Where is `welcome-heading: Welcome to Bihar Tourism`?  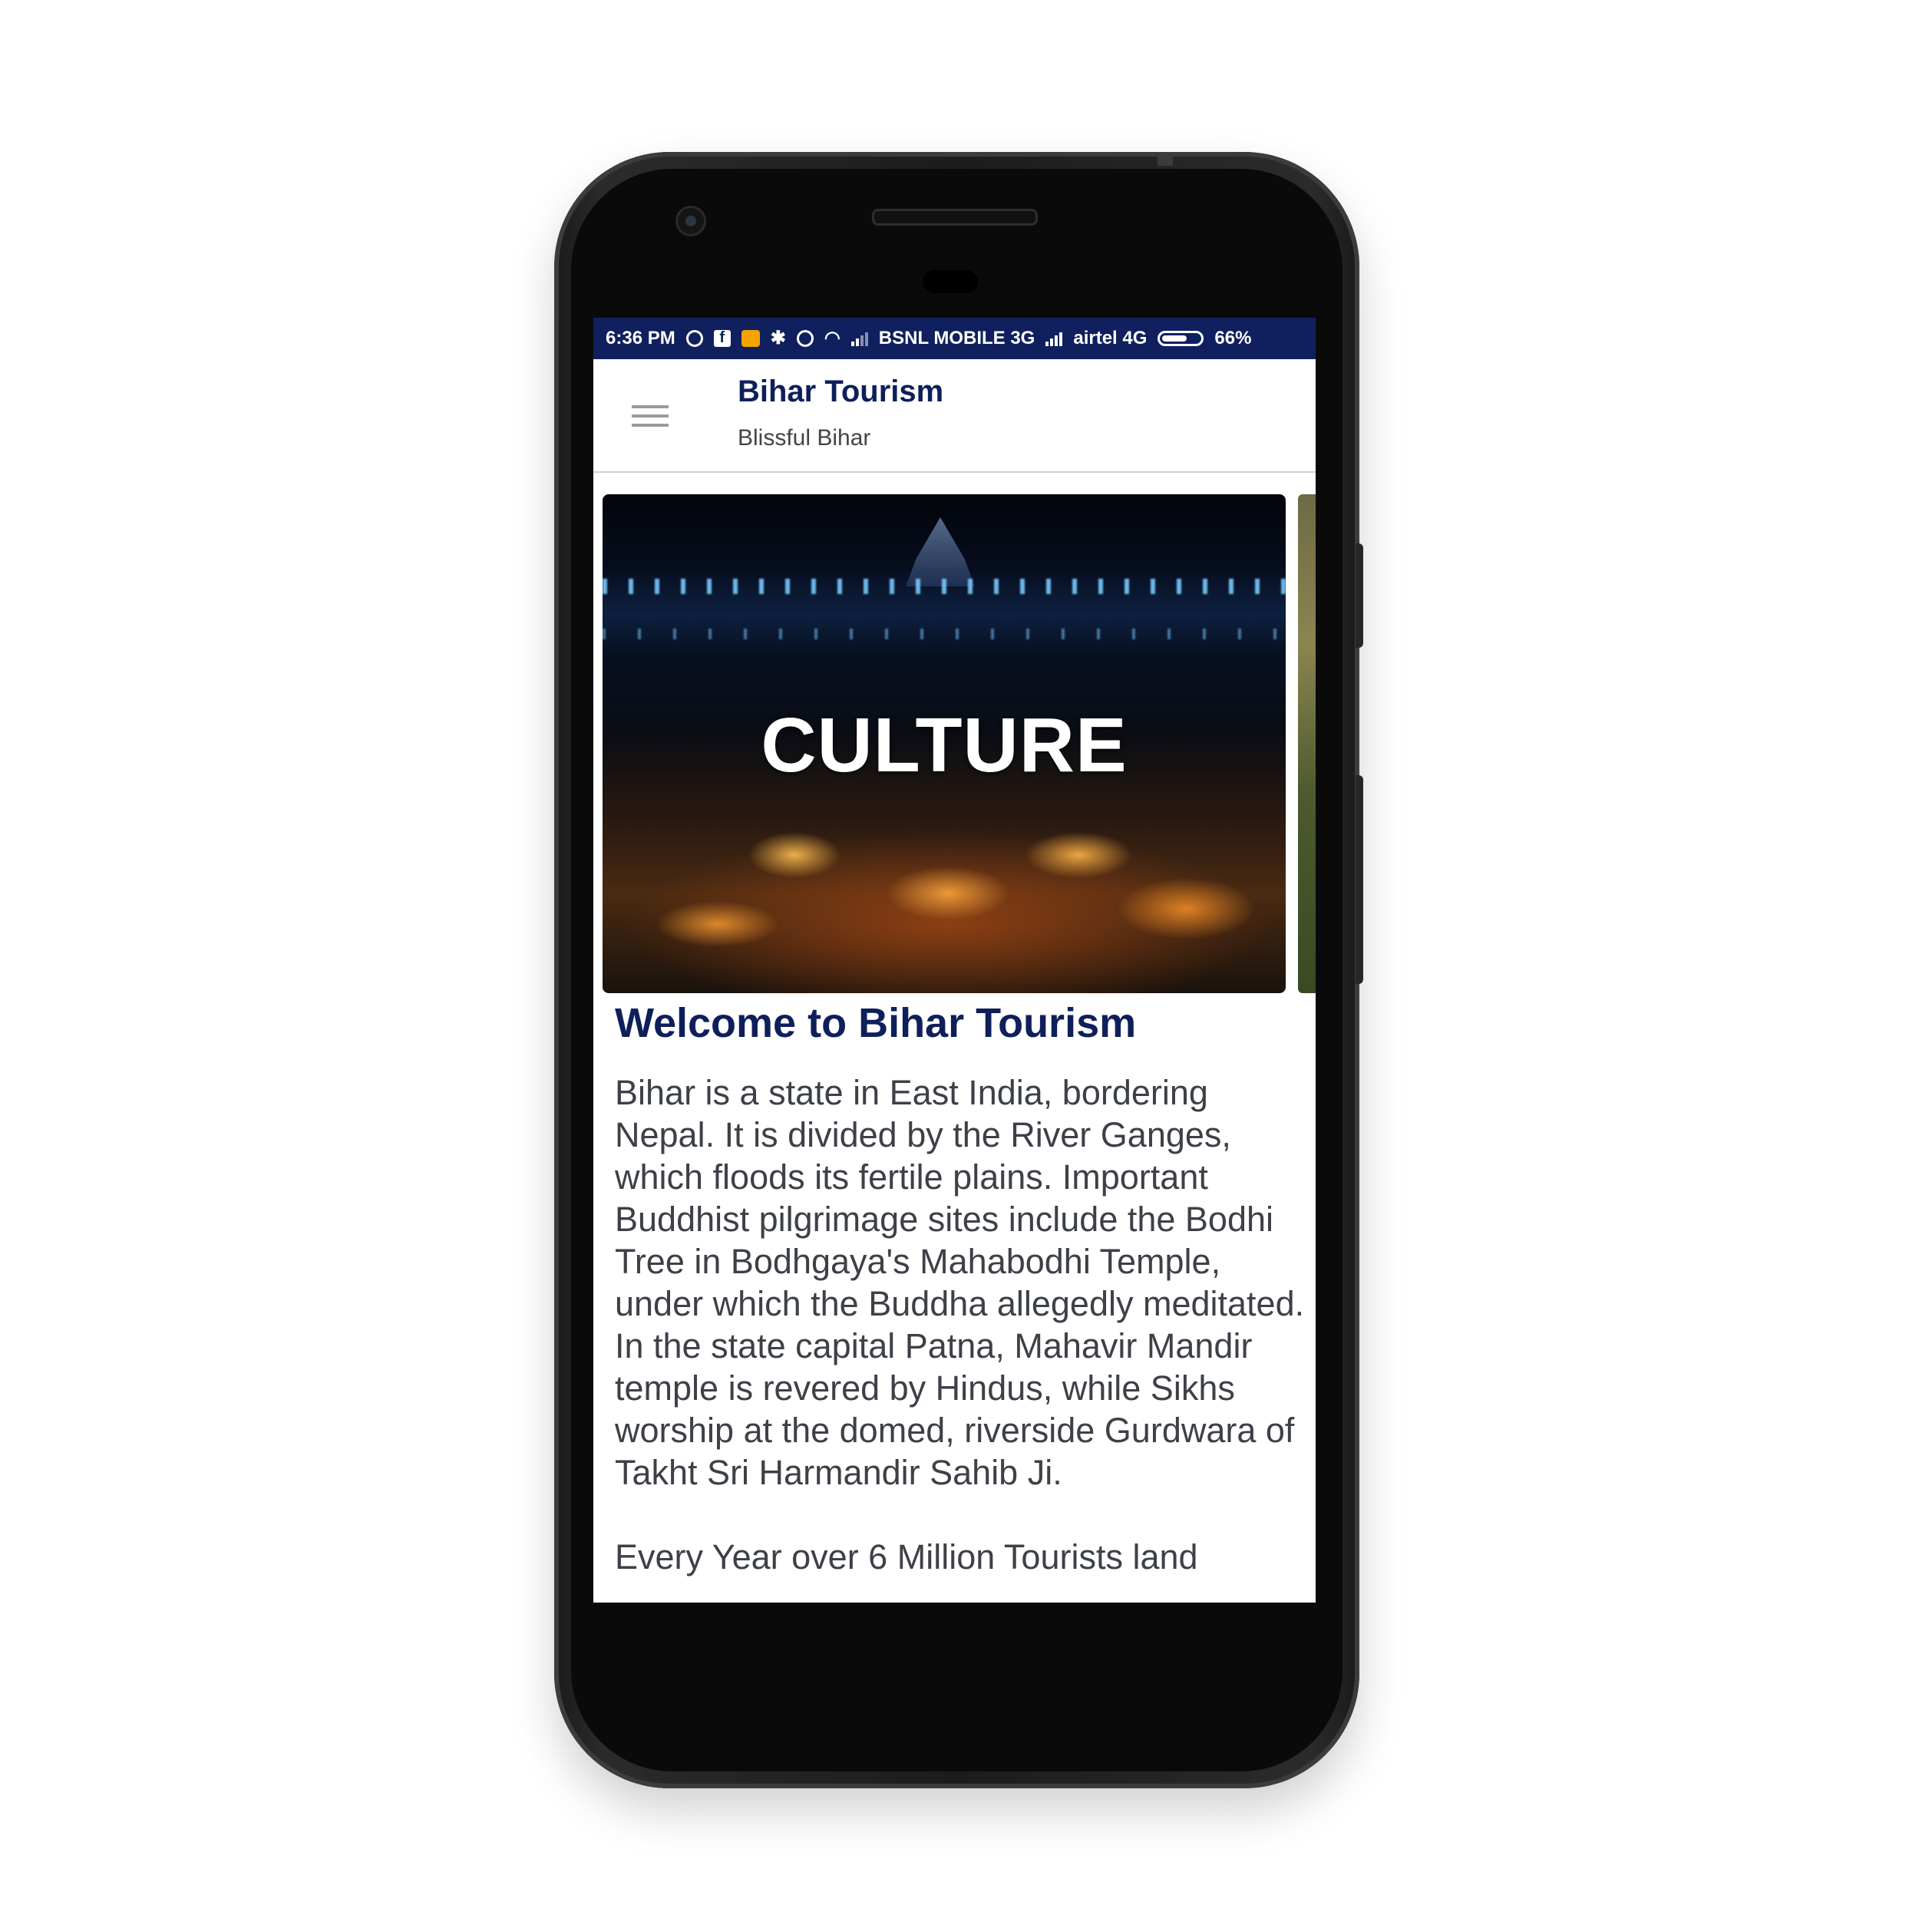
welcome-heading: Welcome to Bihar Tourism is located at coordinates (876, 1023).